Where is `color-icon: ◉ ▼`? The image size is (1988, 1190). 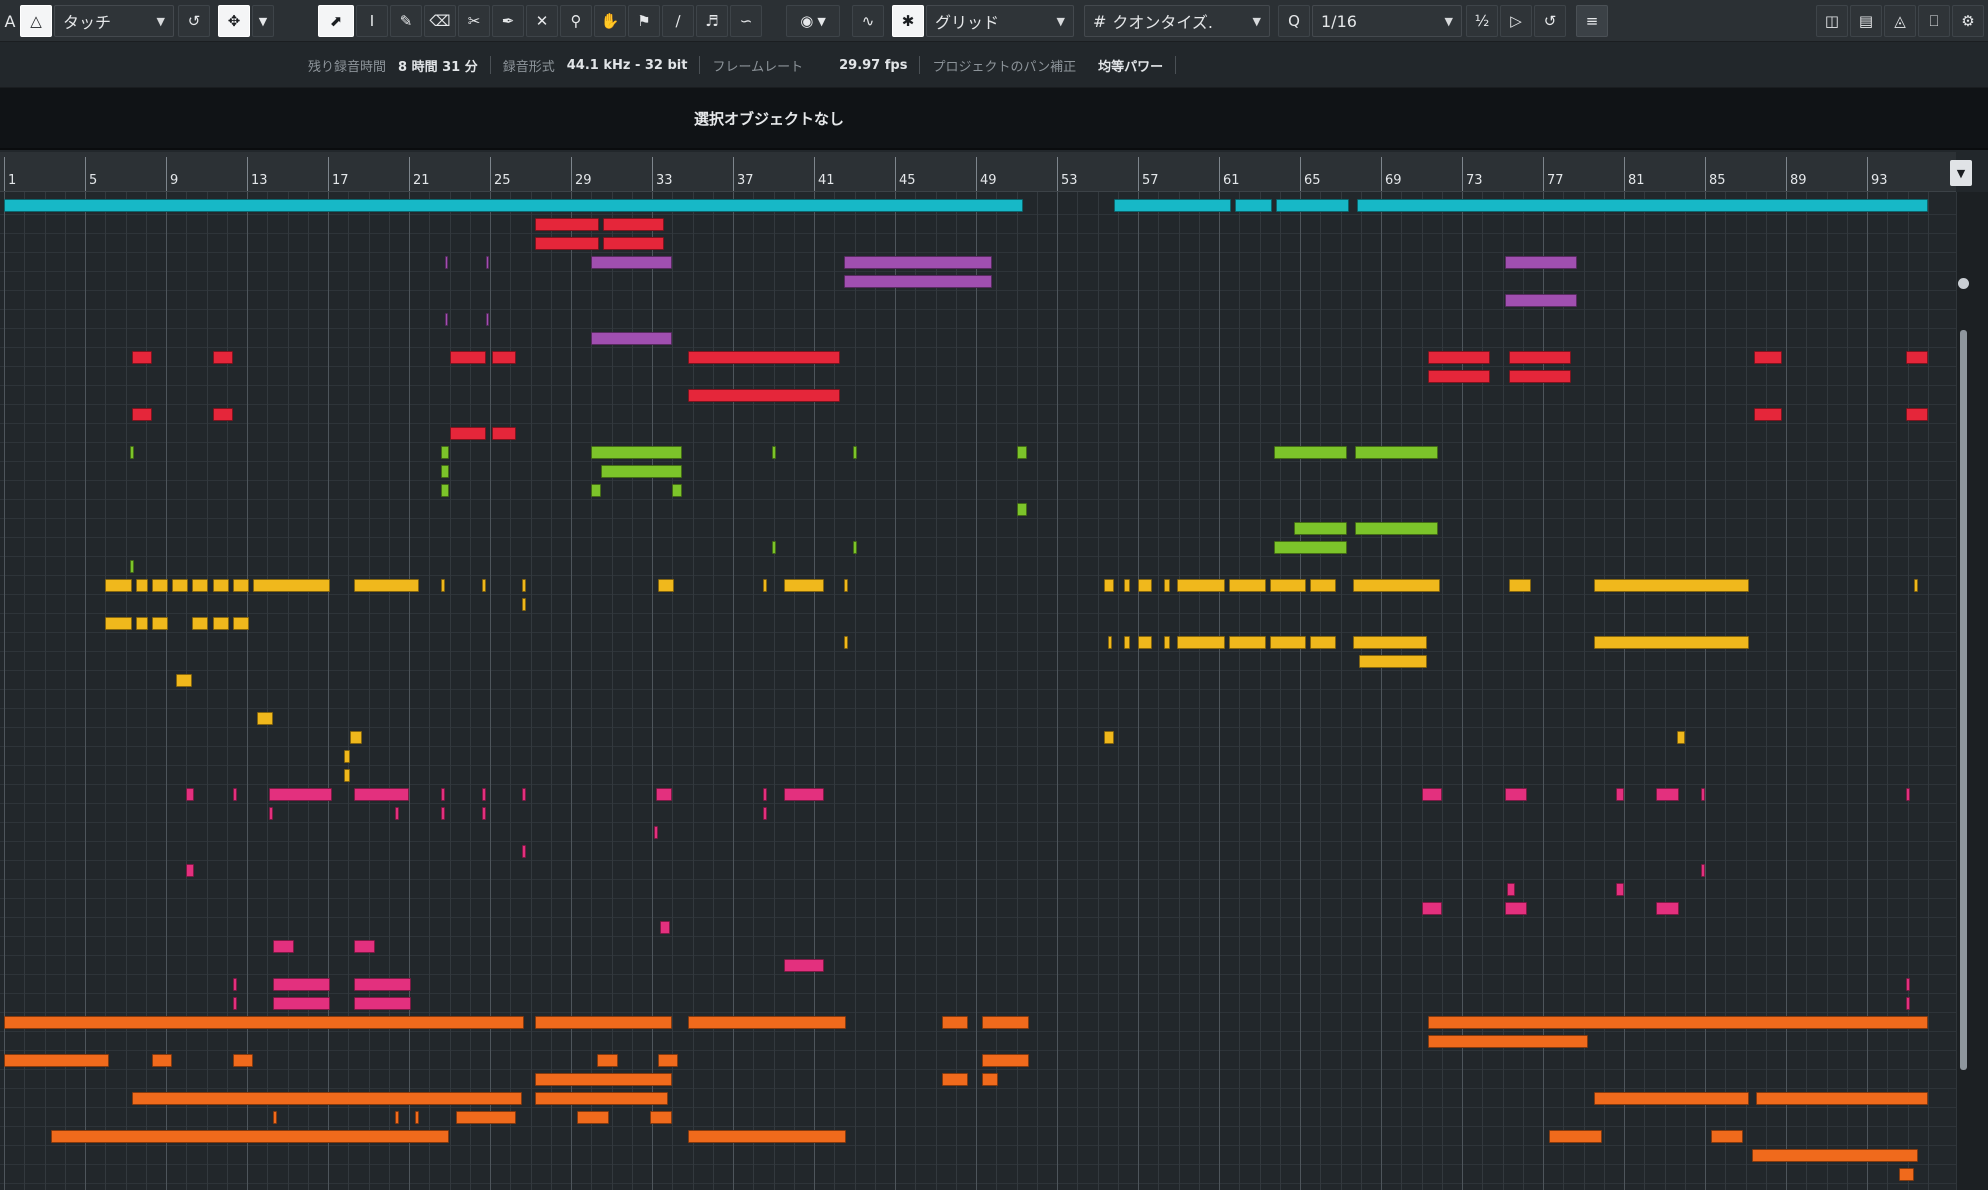 color-icon: ◉ ▼ is located at coordinates (813, 21).